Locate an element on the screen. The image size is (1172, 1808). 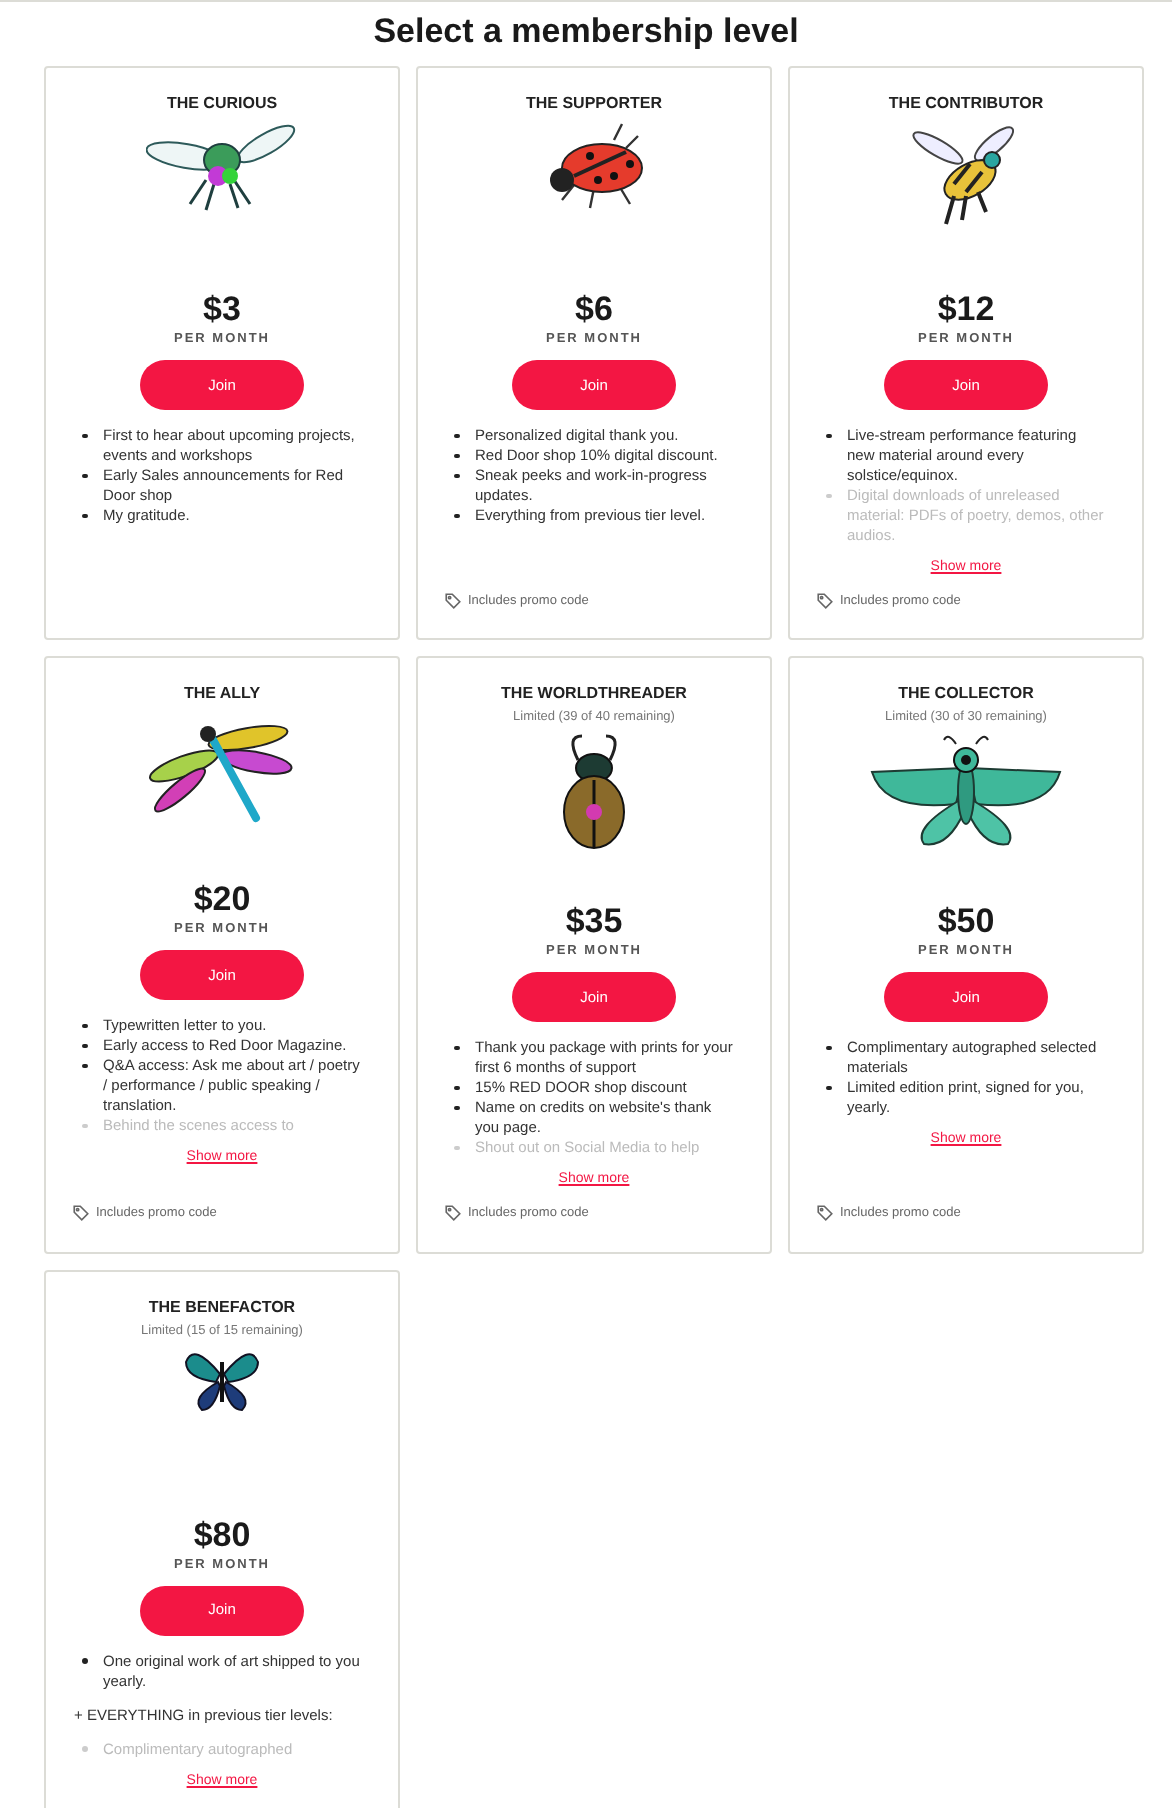
tier-name: THE SUPPORTER is located at coordinates (593, 104).